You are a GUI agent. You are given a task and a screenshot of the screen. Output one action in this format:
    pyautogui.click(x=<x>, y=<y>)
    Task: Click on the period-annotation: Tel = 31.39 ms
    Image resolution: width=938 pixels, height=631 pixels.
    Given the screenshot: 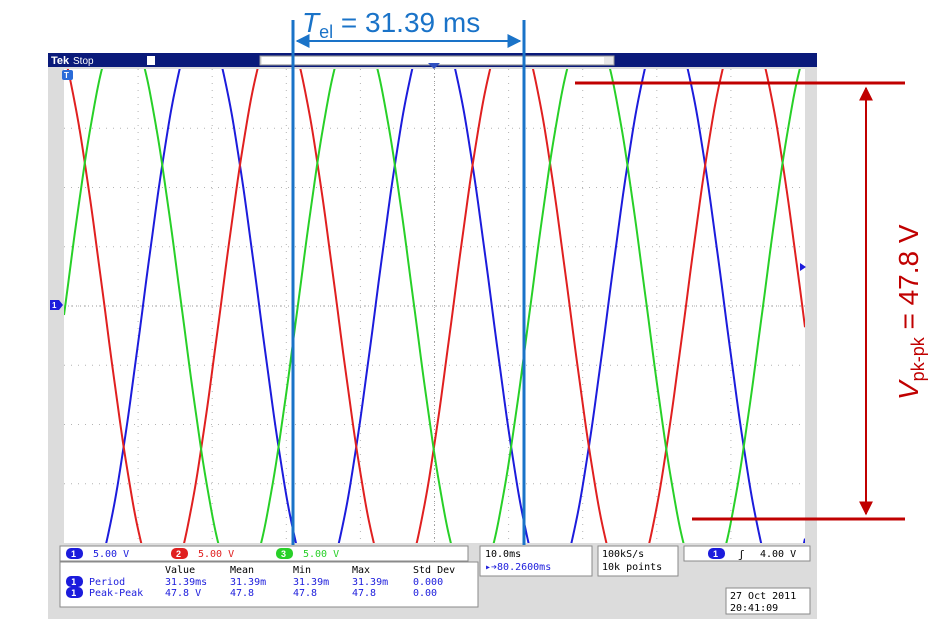 What is the action you would take?
    pyautogui.click(x=391, y=24)
    